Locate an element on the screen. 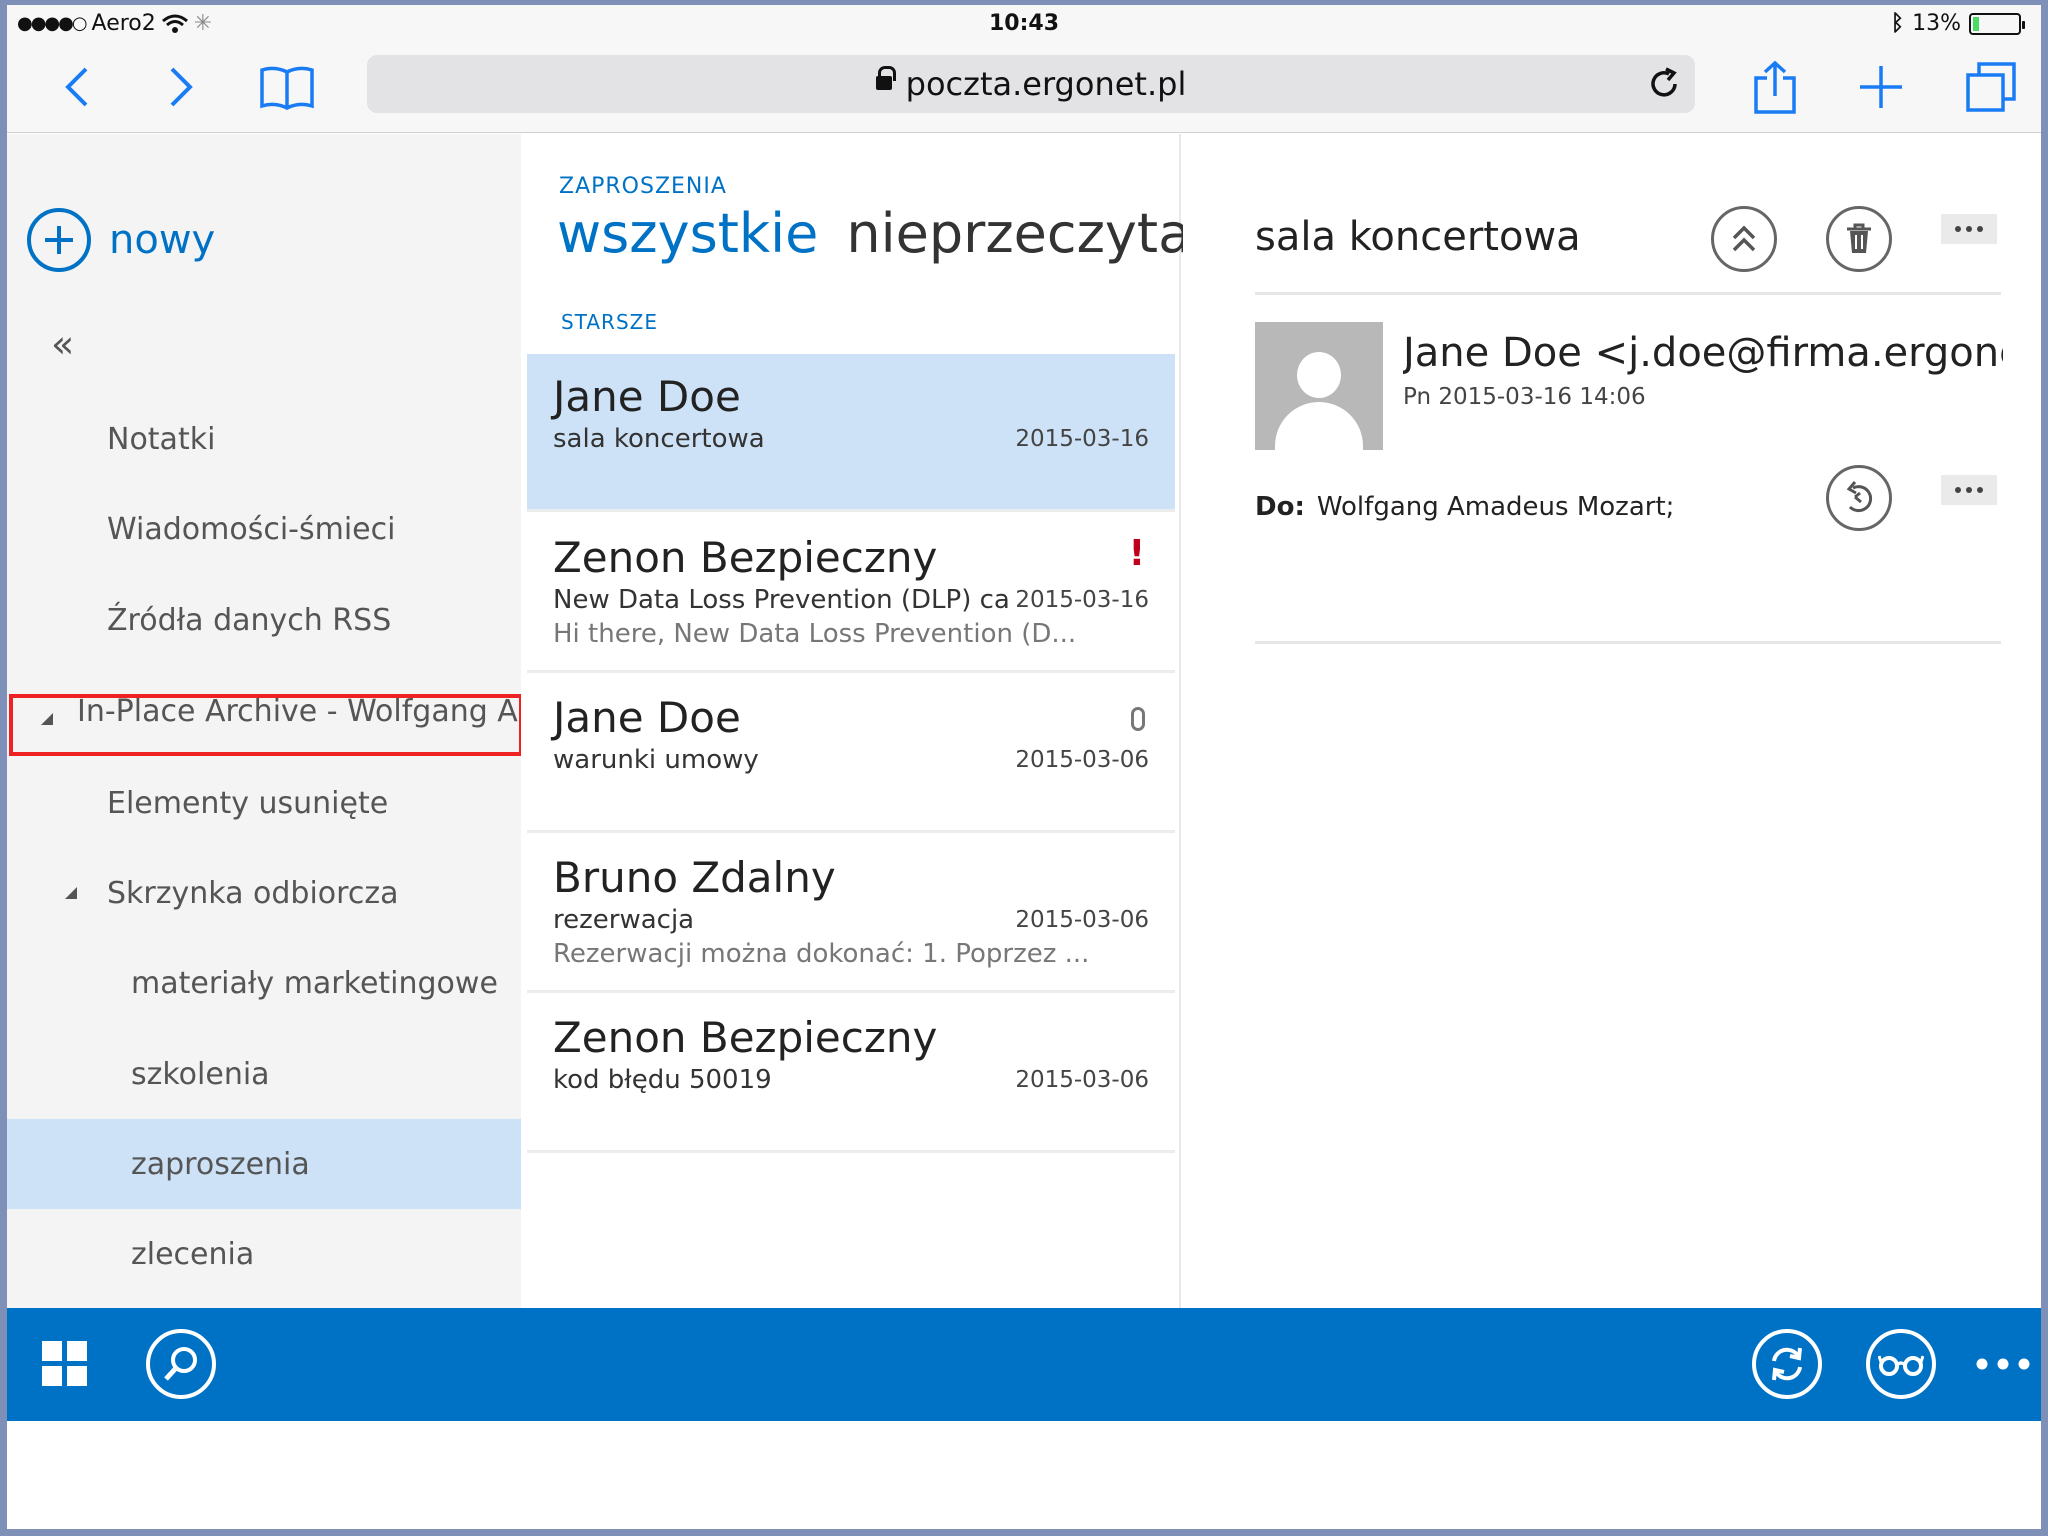  list-item: Jane Doe warunki umowy 2015-03-06 is located at coordinates (851, 754).